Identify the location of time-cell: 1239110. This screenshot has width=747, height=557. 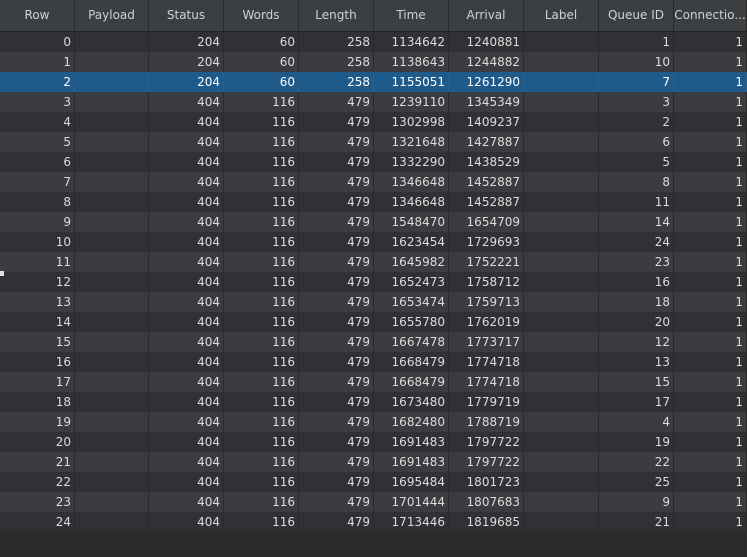
(411, 102).